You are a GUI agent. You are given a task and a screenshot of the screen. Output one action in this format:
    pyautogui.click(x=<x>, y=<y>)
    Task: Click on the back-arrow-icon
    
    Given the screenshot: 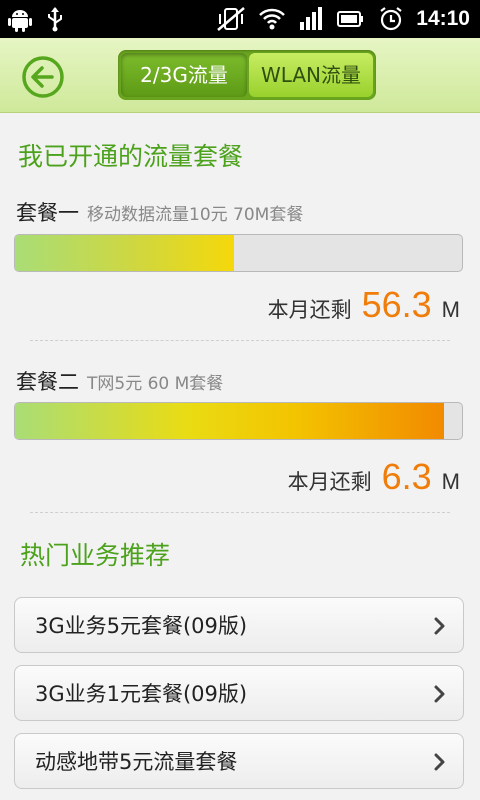 What is the action you would take?
    pyautogui.click(x=43, y=77)
    